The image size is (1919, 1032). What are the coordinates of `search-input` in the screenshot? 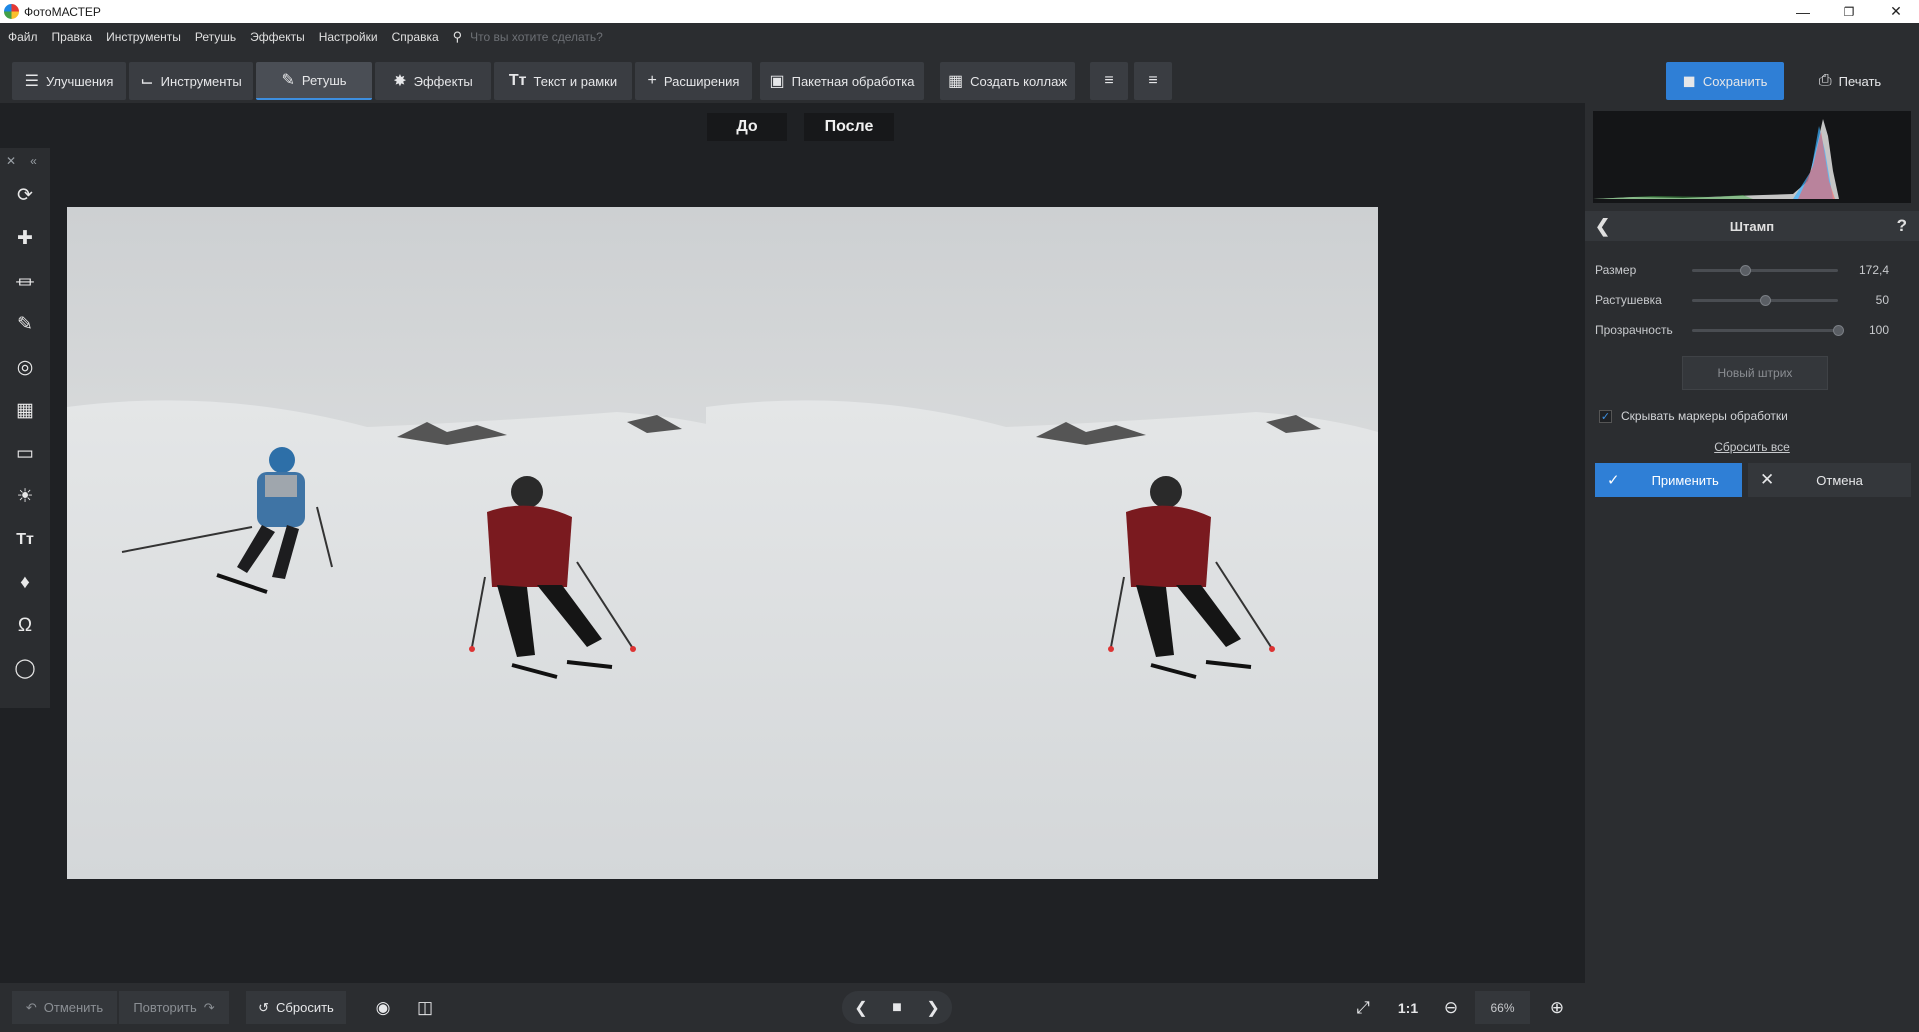 It's located at (590, 37).